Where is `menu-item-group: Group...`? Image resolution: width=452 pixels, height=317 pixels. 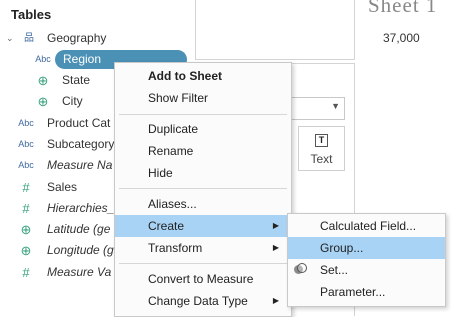
menu-item-group: Group... is located at coordinates (366, 248).